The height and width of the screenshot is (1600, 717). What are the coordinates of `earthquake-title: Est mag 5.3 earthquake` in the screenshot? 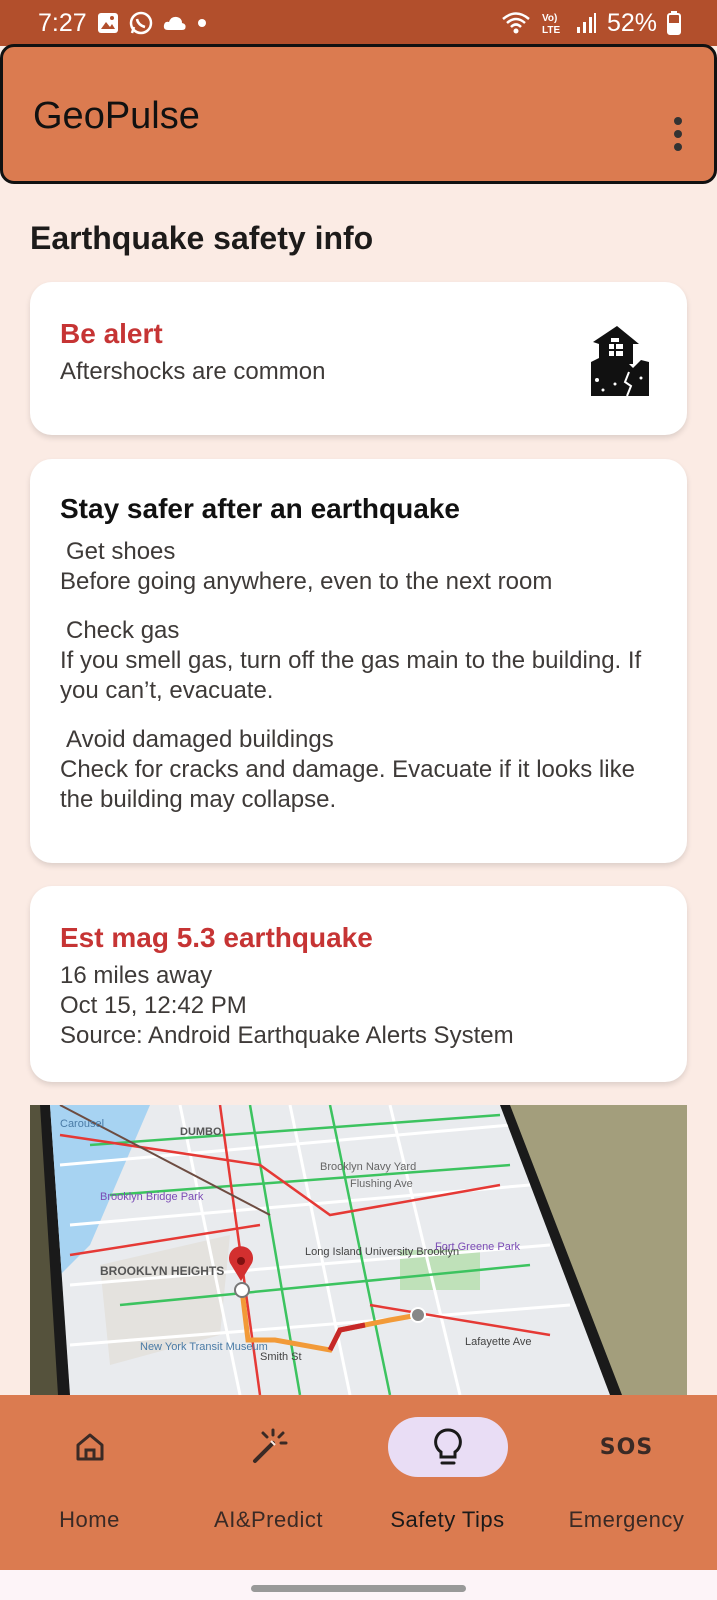 It's located at (216, 937).